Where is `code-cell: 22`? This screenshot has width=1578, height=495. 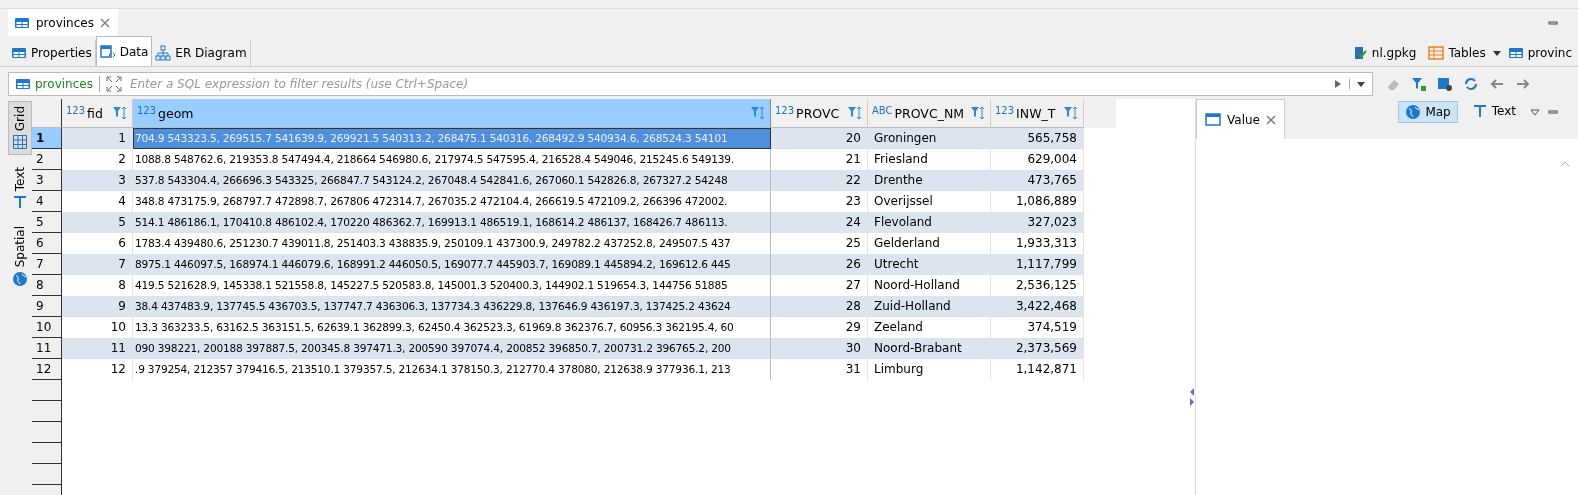
code-cell: 22 is located at coordinates (819, 180).